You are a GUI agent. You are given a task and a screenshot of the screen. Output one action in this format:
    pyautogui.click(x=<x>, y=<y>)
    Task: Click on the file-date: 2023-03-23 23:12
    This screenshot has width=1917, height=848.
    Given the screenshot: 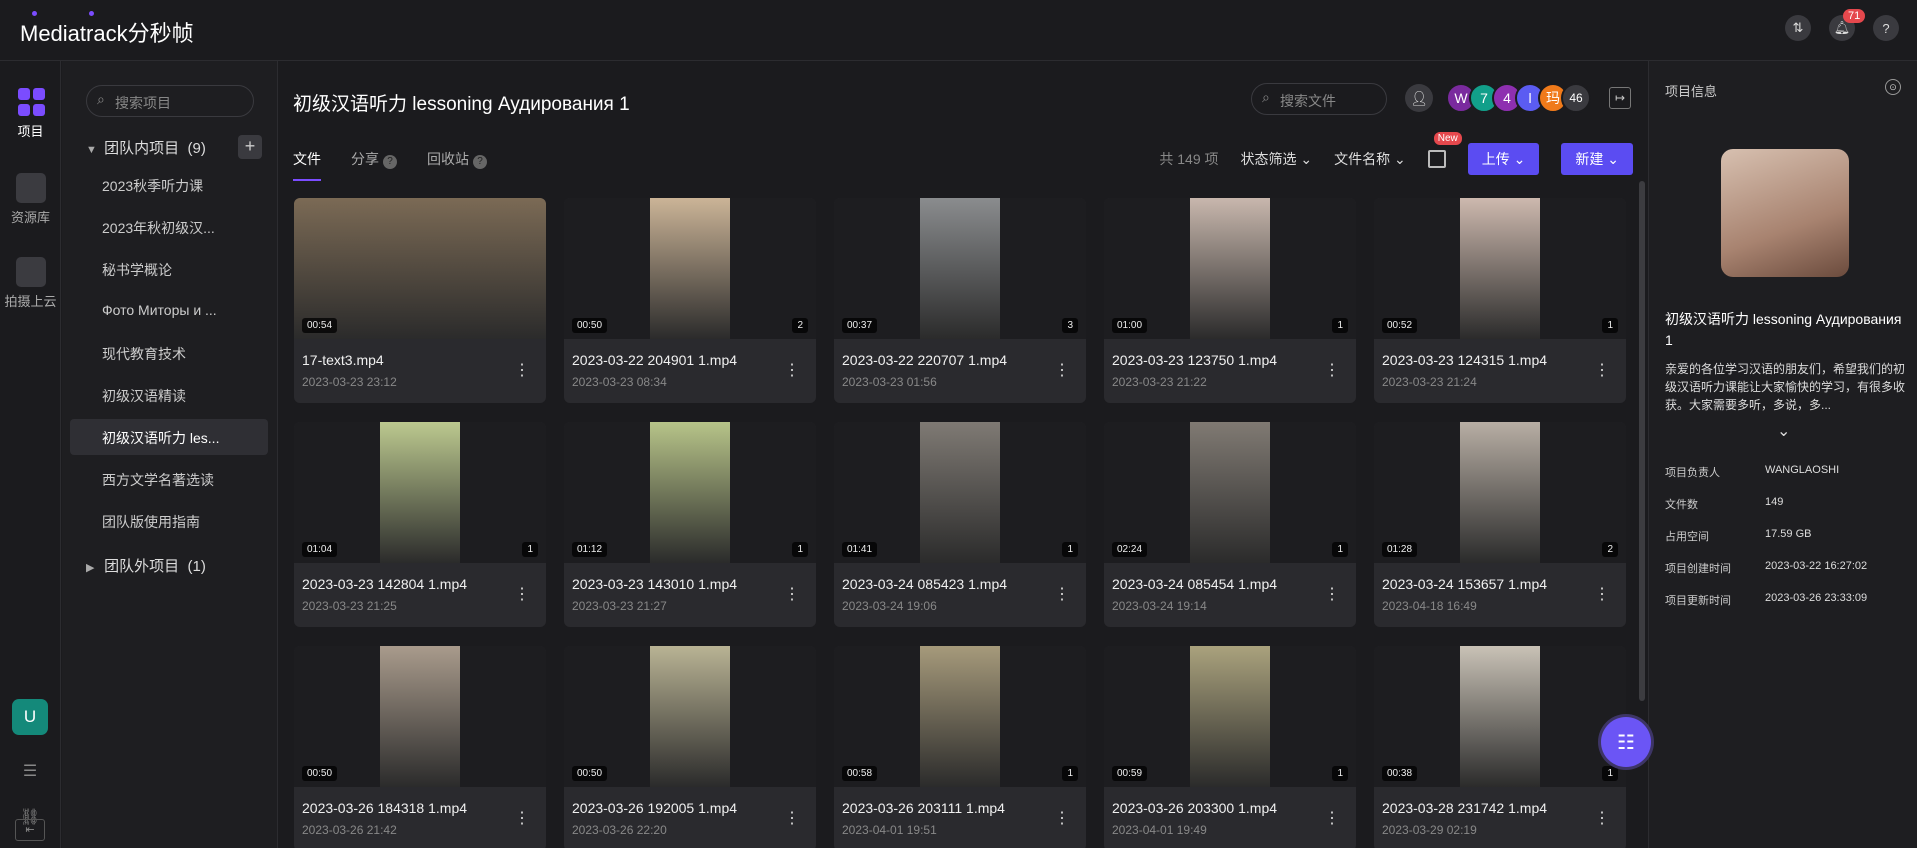 What is the action you would take?
    pyautogui.click(x=349, y=382)
    